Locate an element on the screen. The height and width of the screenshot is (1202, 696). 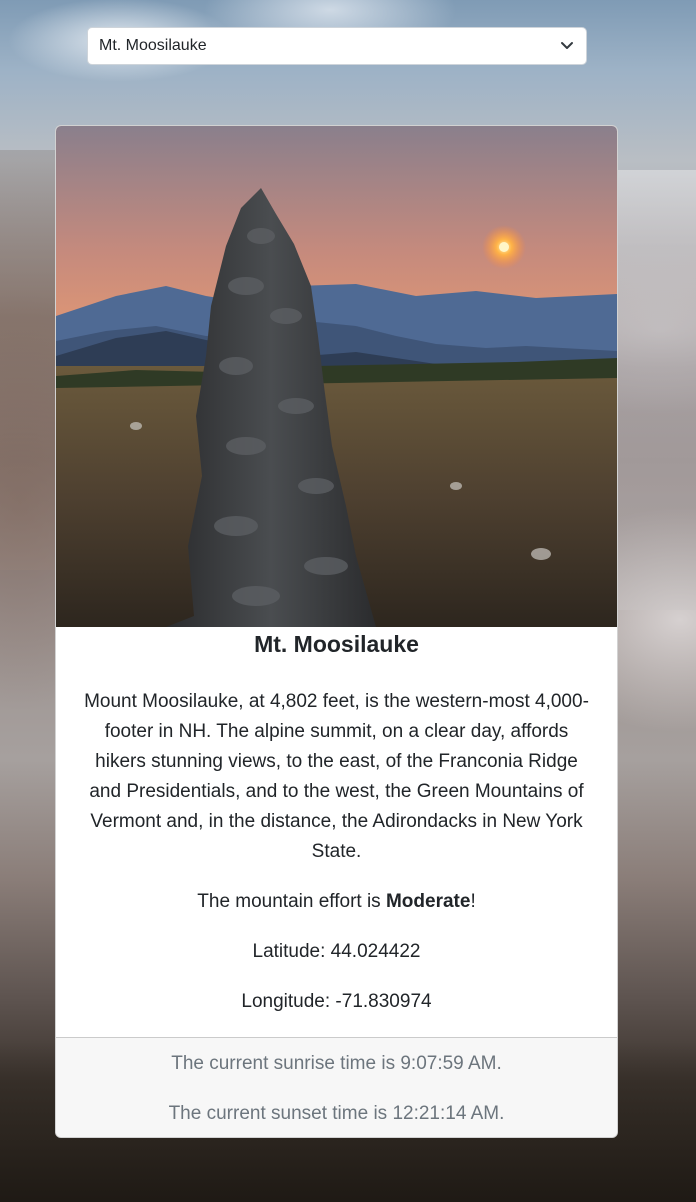
effort-text: The mountain effort is Moderate! is located at coordinates (336, 902).